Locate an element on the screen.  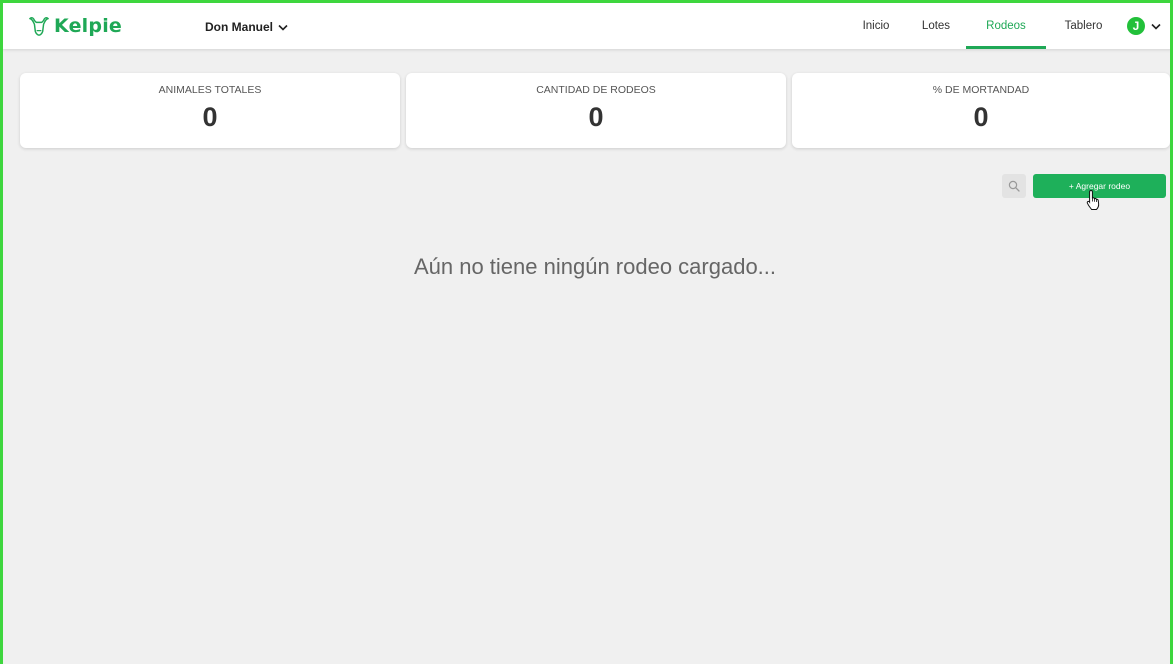
nav-item-label: Lotes is located at coordinates (936, 26).